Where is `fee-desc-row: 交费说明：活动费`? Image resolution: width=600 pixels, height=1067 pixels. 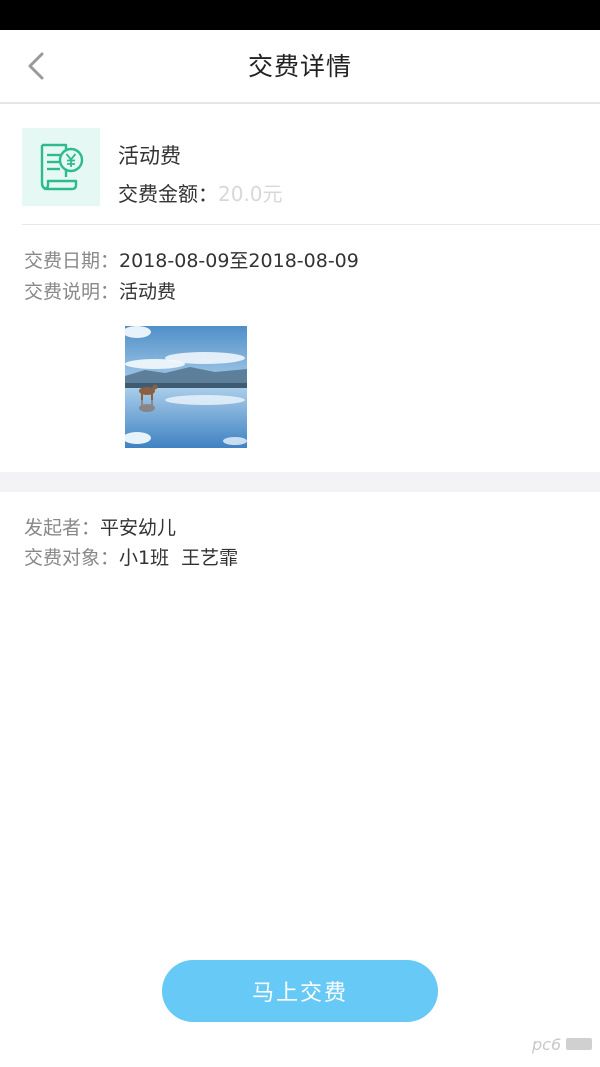 fee-desc-row: 交费说明：活动费 is located at coordinates (100, 290).